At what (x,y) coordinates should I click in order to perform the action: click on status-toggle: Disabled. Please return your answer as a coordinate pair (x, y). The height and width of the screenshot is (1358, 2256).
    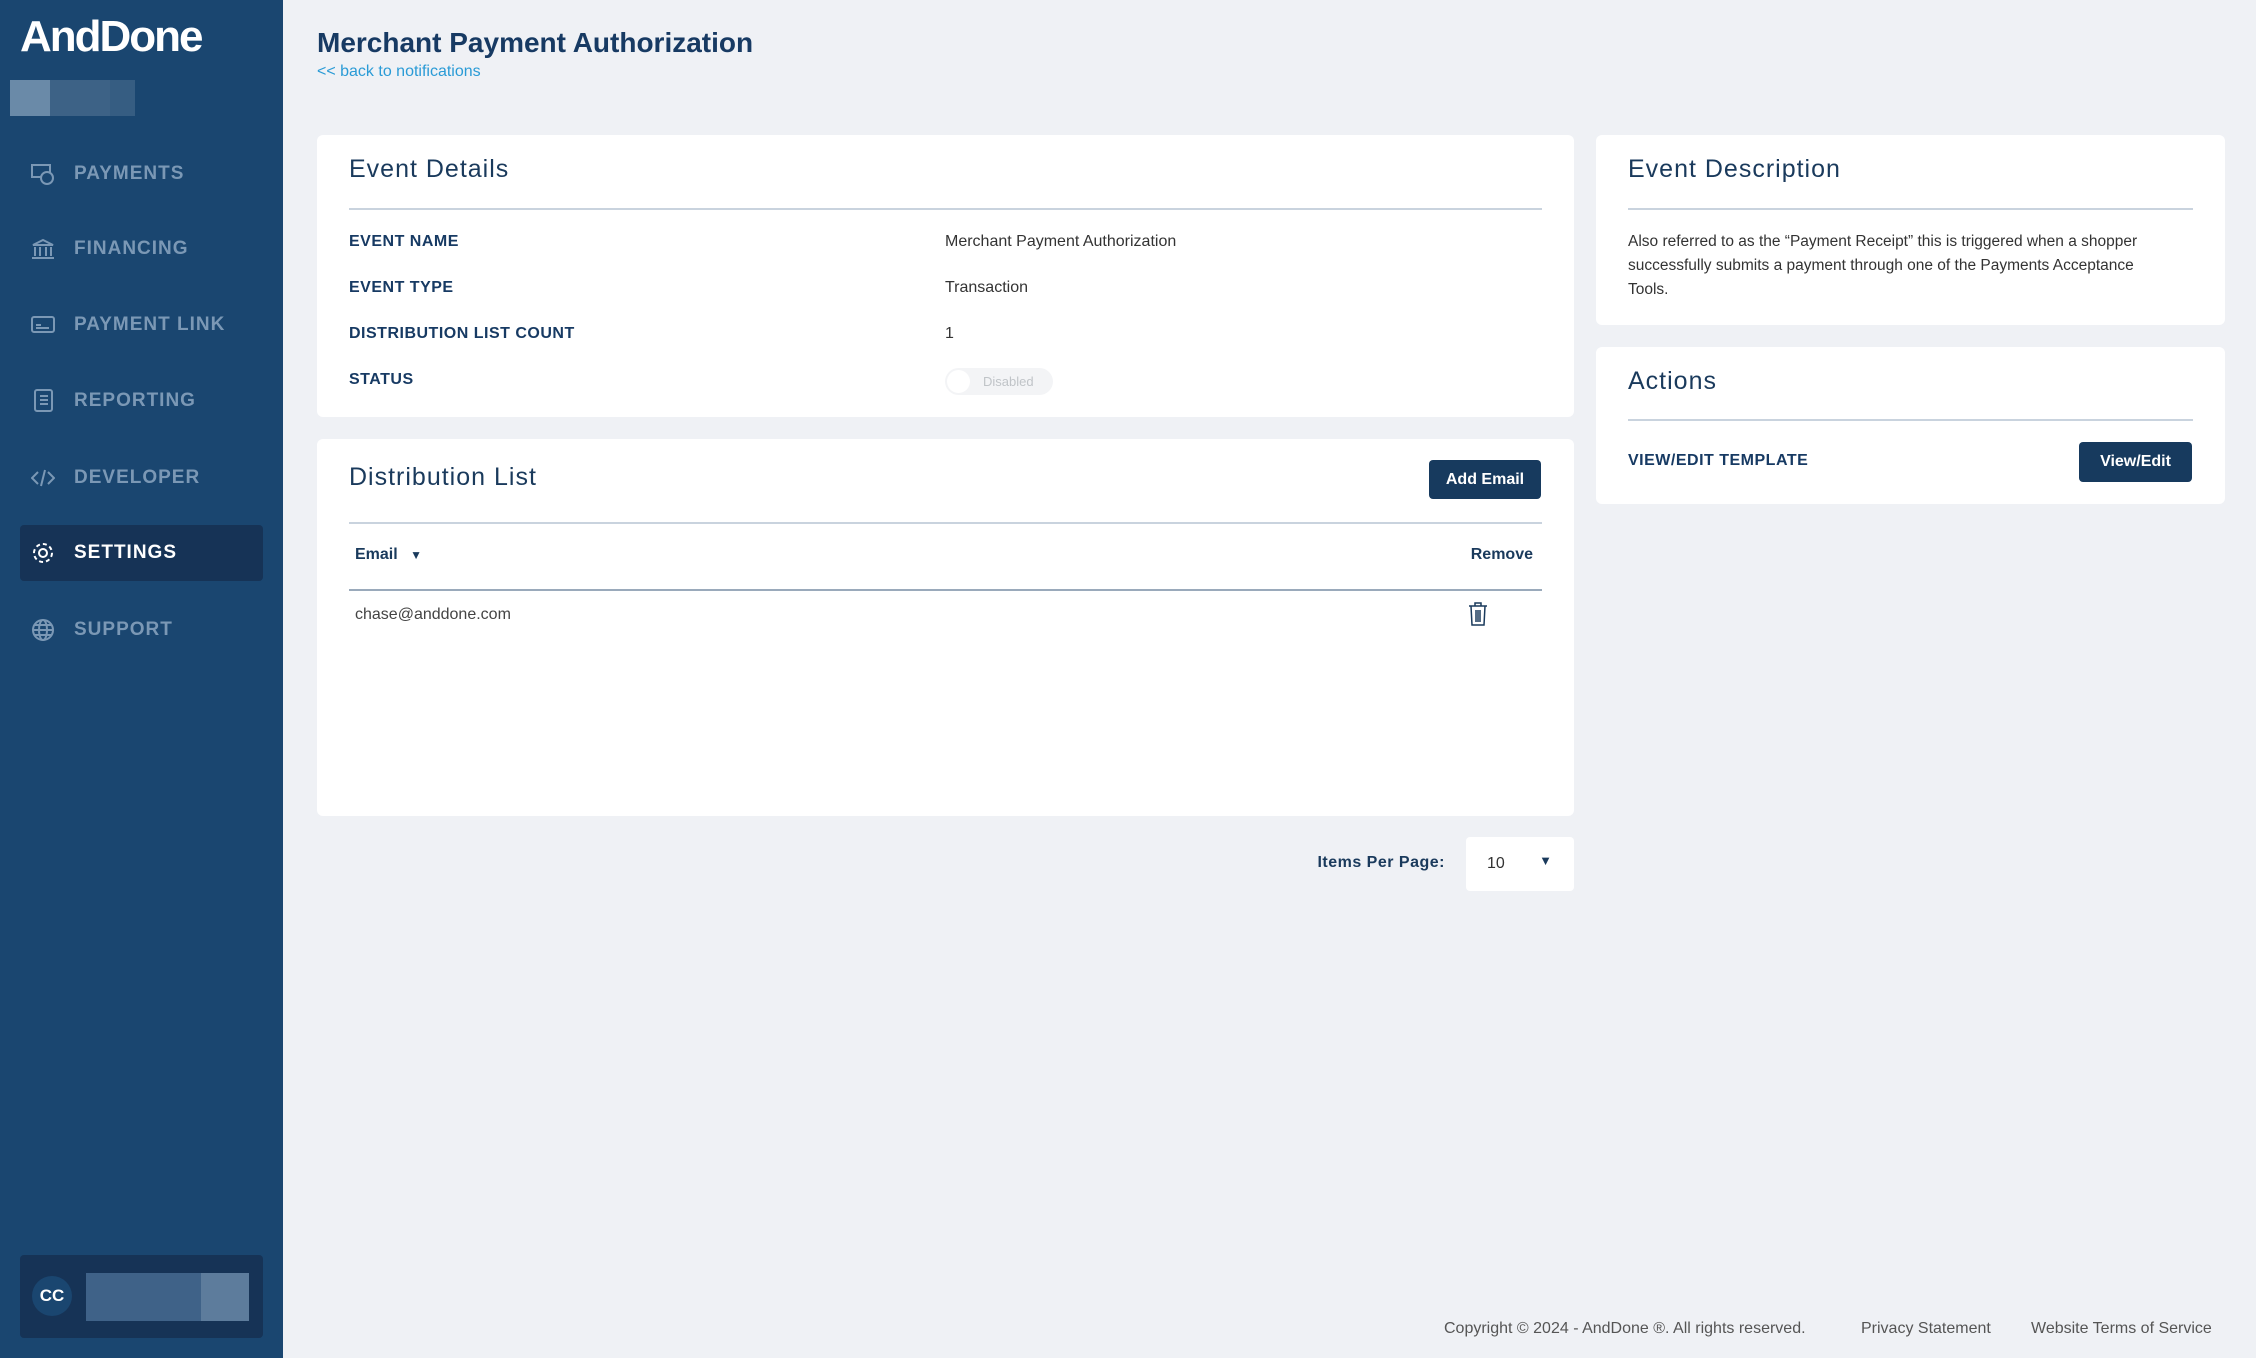
    Looking at the image, I should click on (999, 381).